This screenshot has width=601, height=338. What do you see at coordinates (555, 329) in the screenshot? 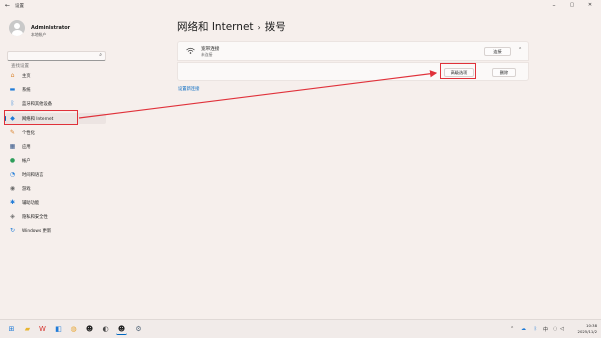
I see `network-icon: ◌` at bounding box center [555, 329].